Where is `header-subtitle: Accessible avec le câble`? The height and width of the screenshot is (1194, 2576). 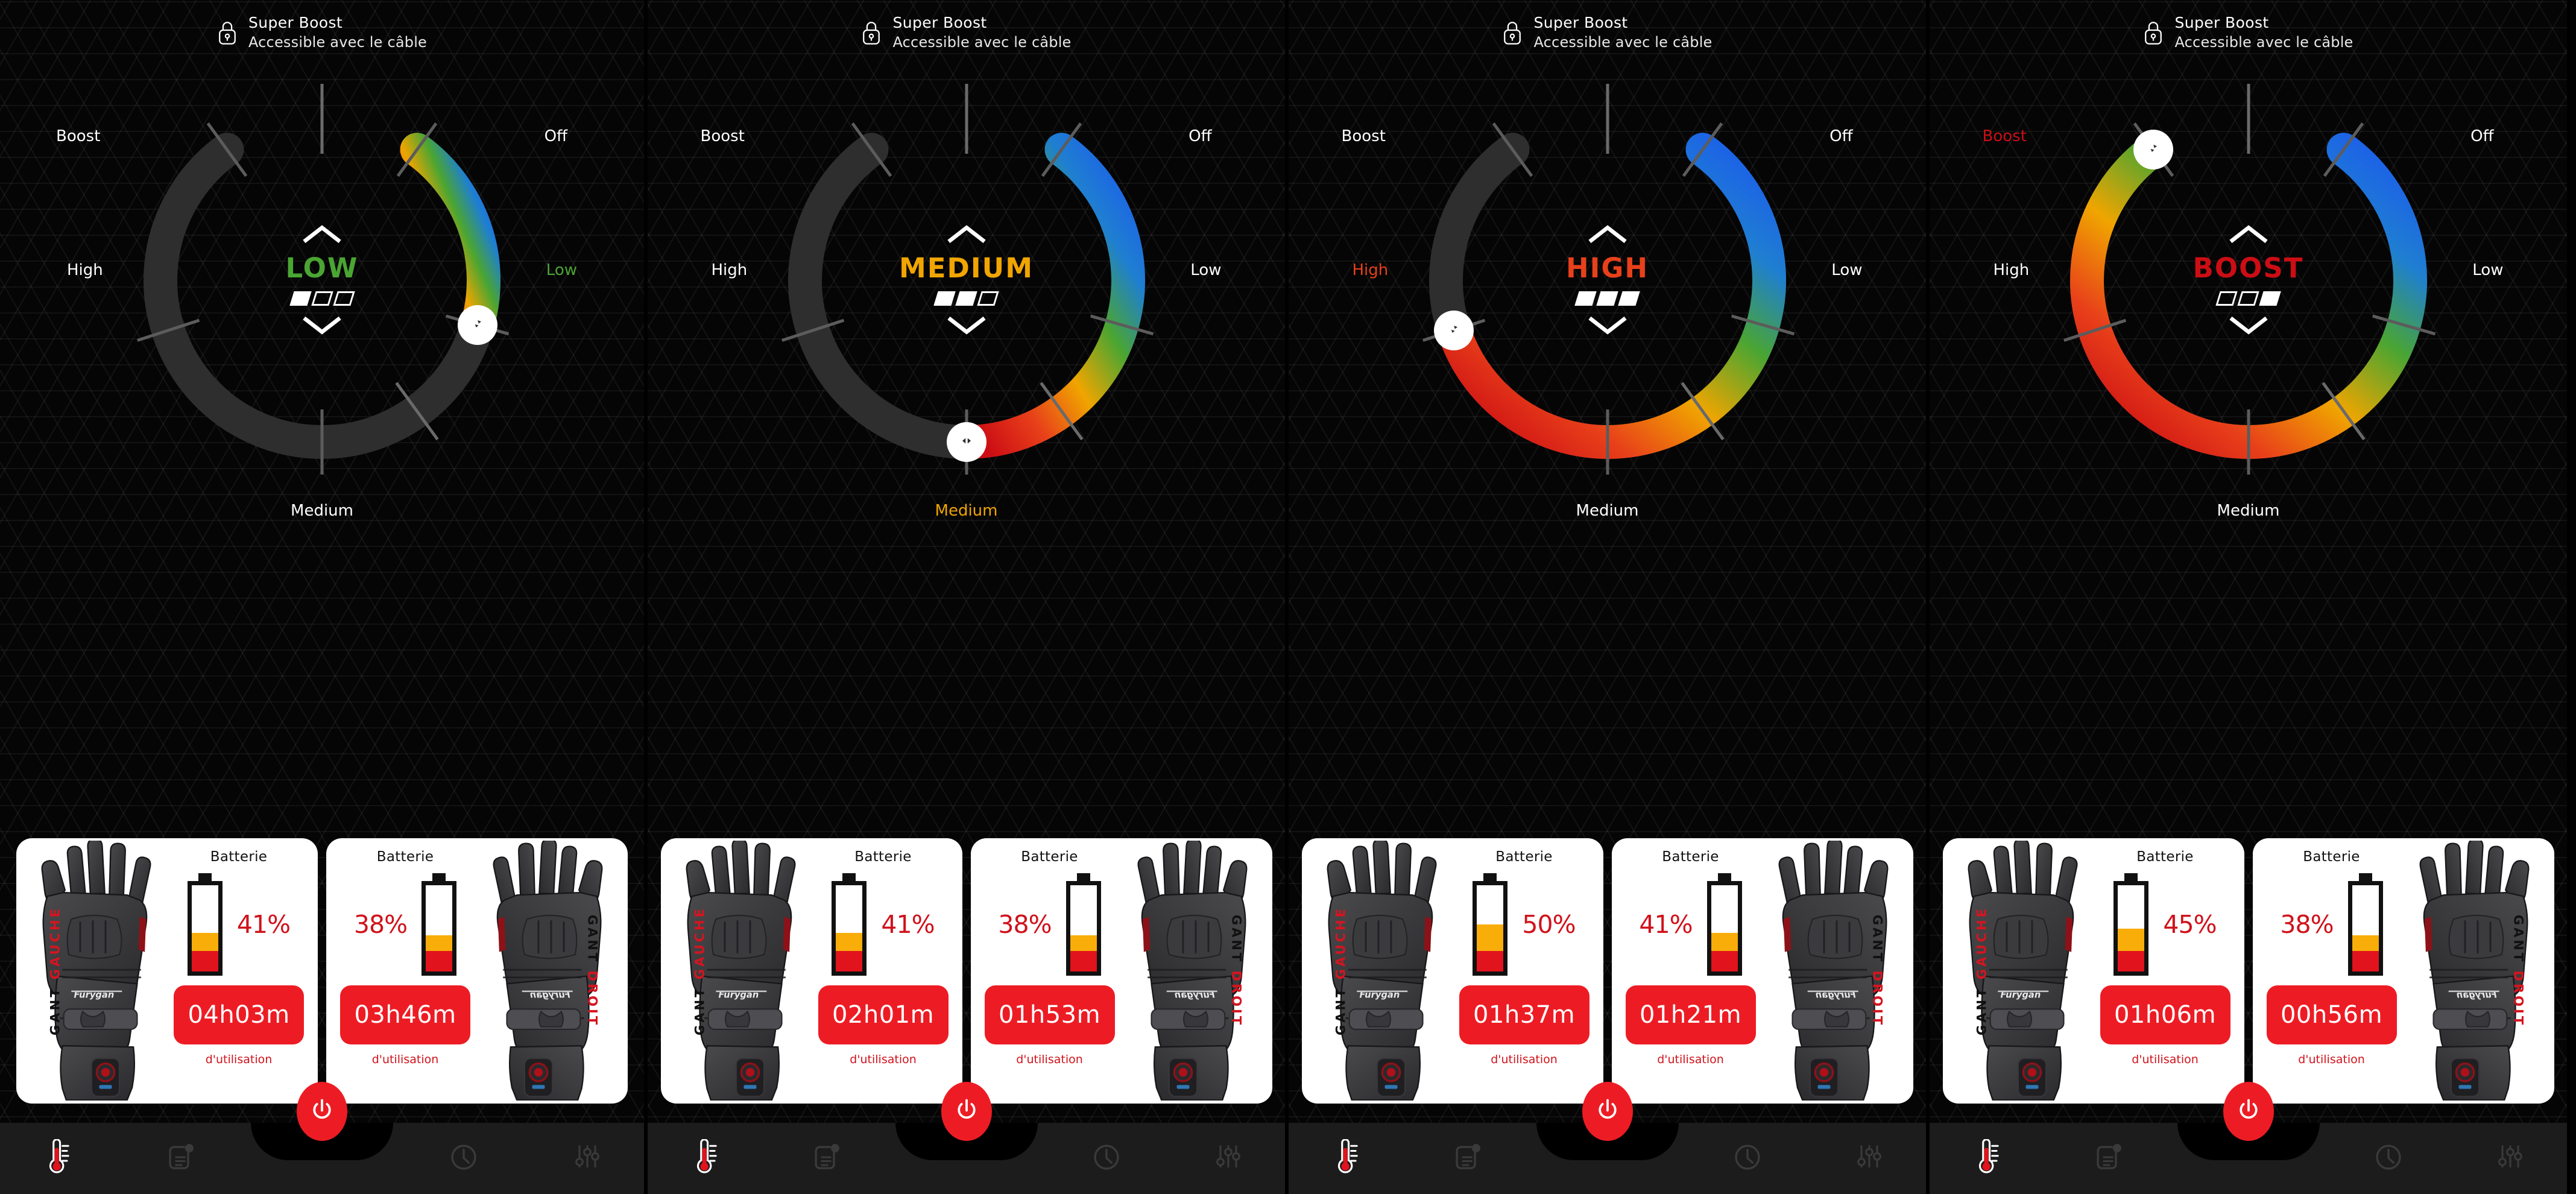
header-subtitle: Accessible avec le câble is located at coordinates (1623, 42).